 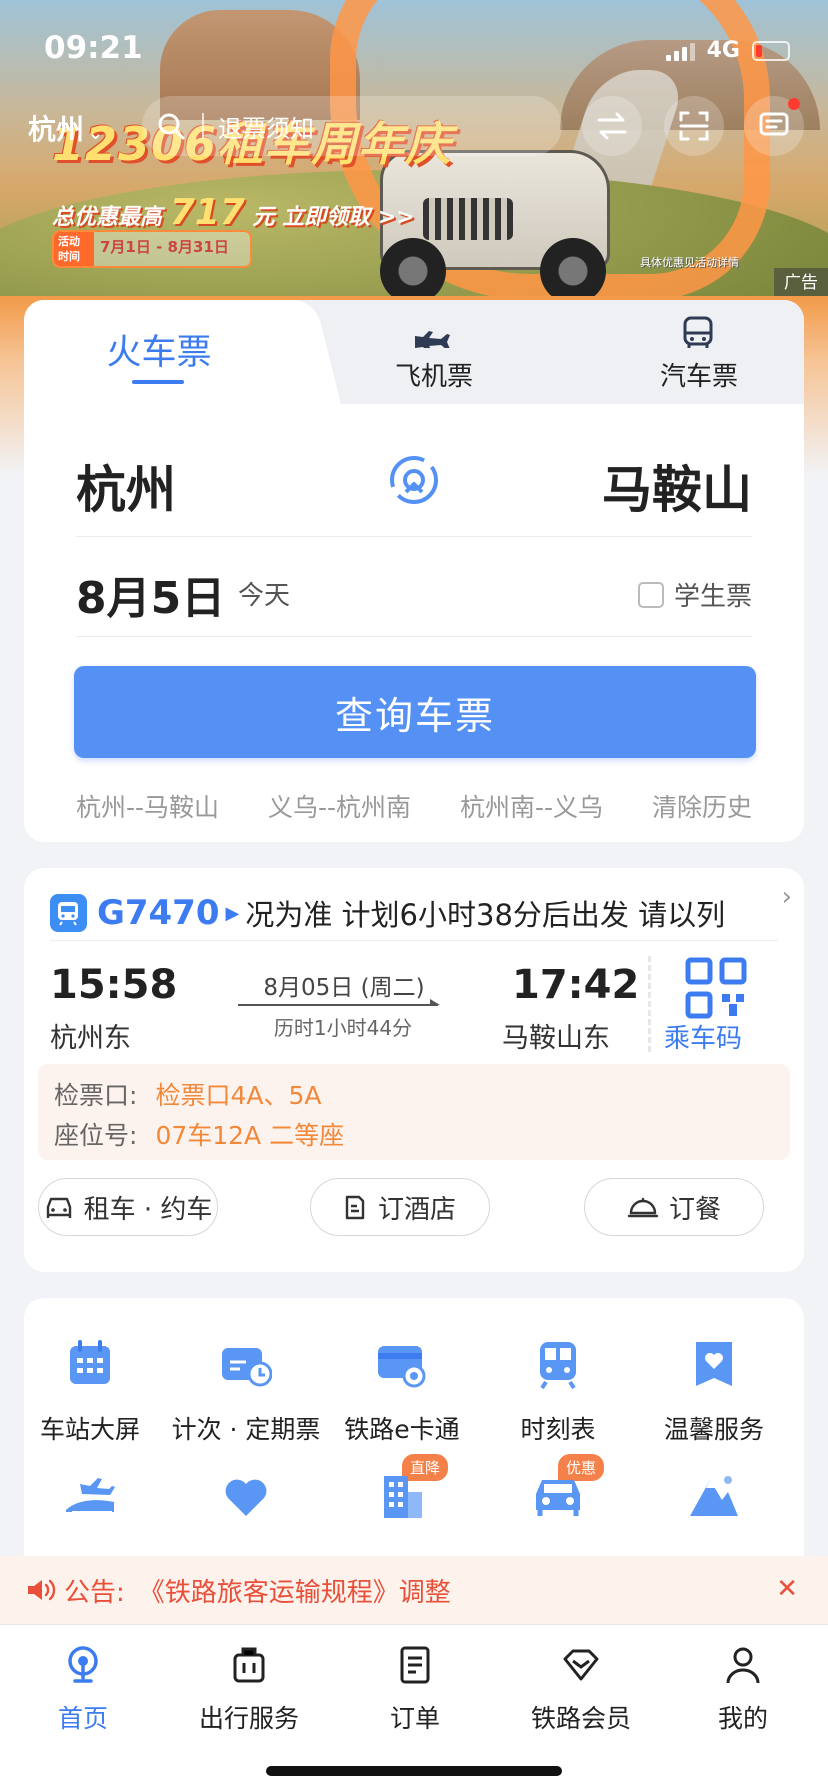 What do you see at coordinates (248, 1718) in the screenshot?
I see `nav-label: 出行服务` at bounding box center [248, 1718].